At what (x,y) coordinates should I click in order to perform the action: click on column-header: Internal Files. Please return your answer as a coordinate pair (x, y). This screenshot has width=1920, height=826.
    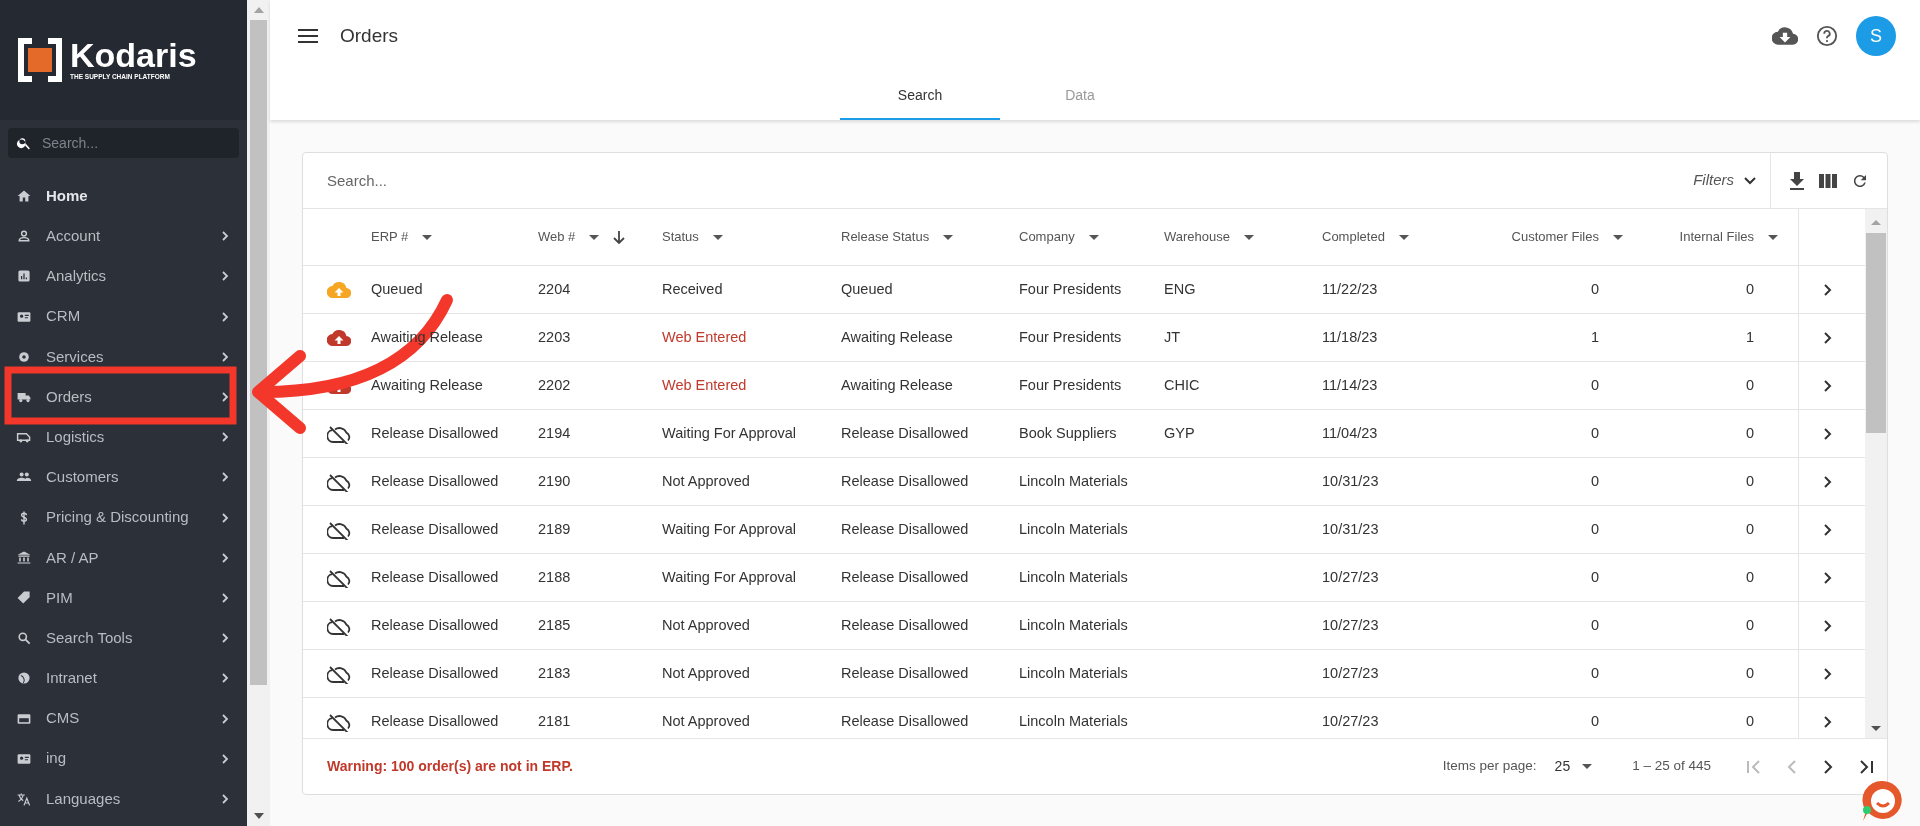
    Looking at the image, I should click on (1728, 237).